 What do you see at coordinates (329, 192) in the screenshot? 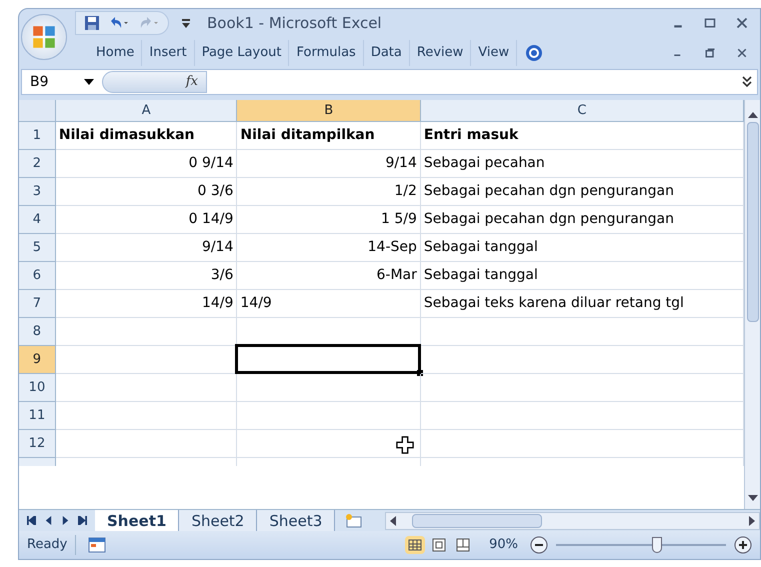
I see `table-cell: 1/2` at bounding box center [329, 192].